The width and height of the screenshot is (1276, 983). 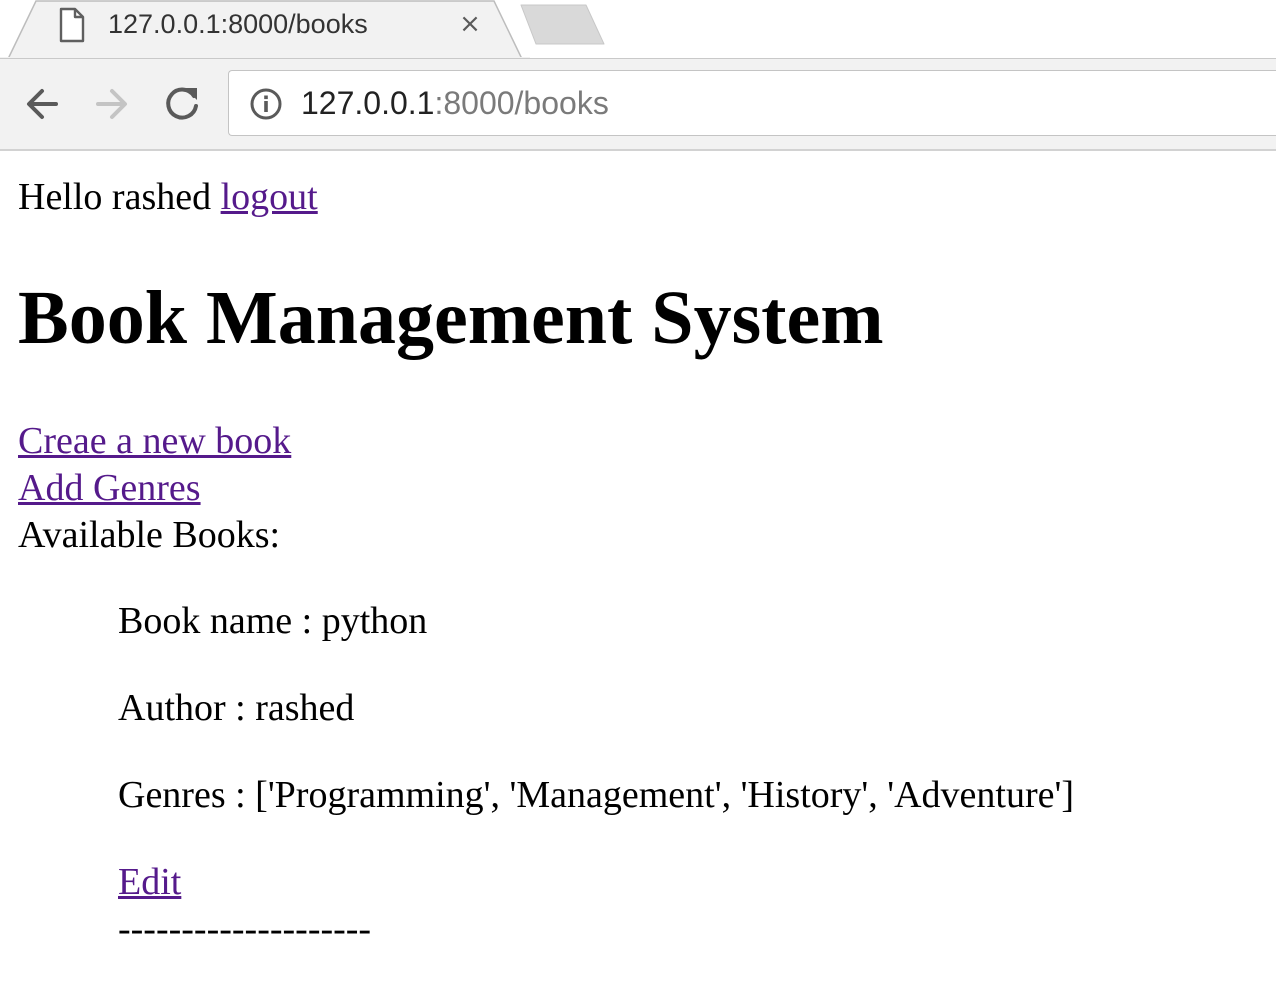 What do you see at coordinates (149, 535) in the screenshot?
I see `available-books-label: Available Books:` at bounding box center [149, 535].